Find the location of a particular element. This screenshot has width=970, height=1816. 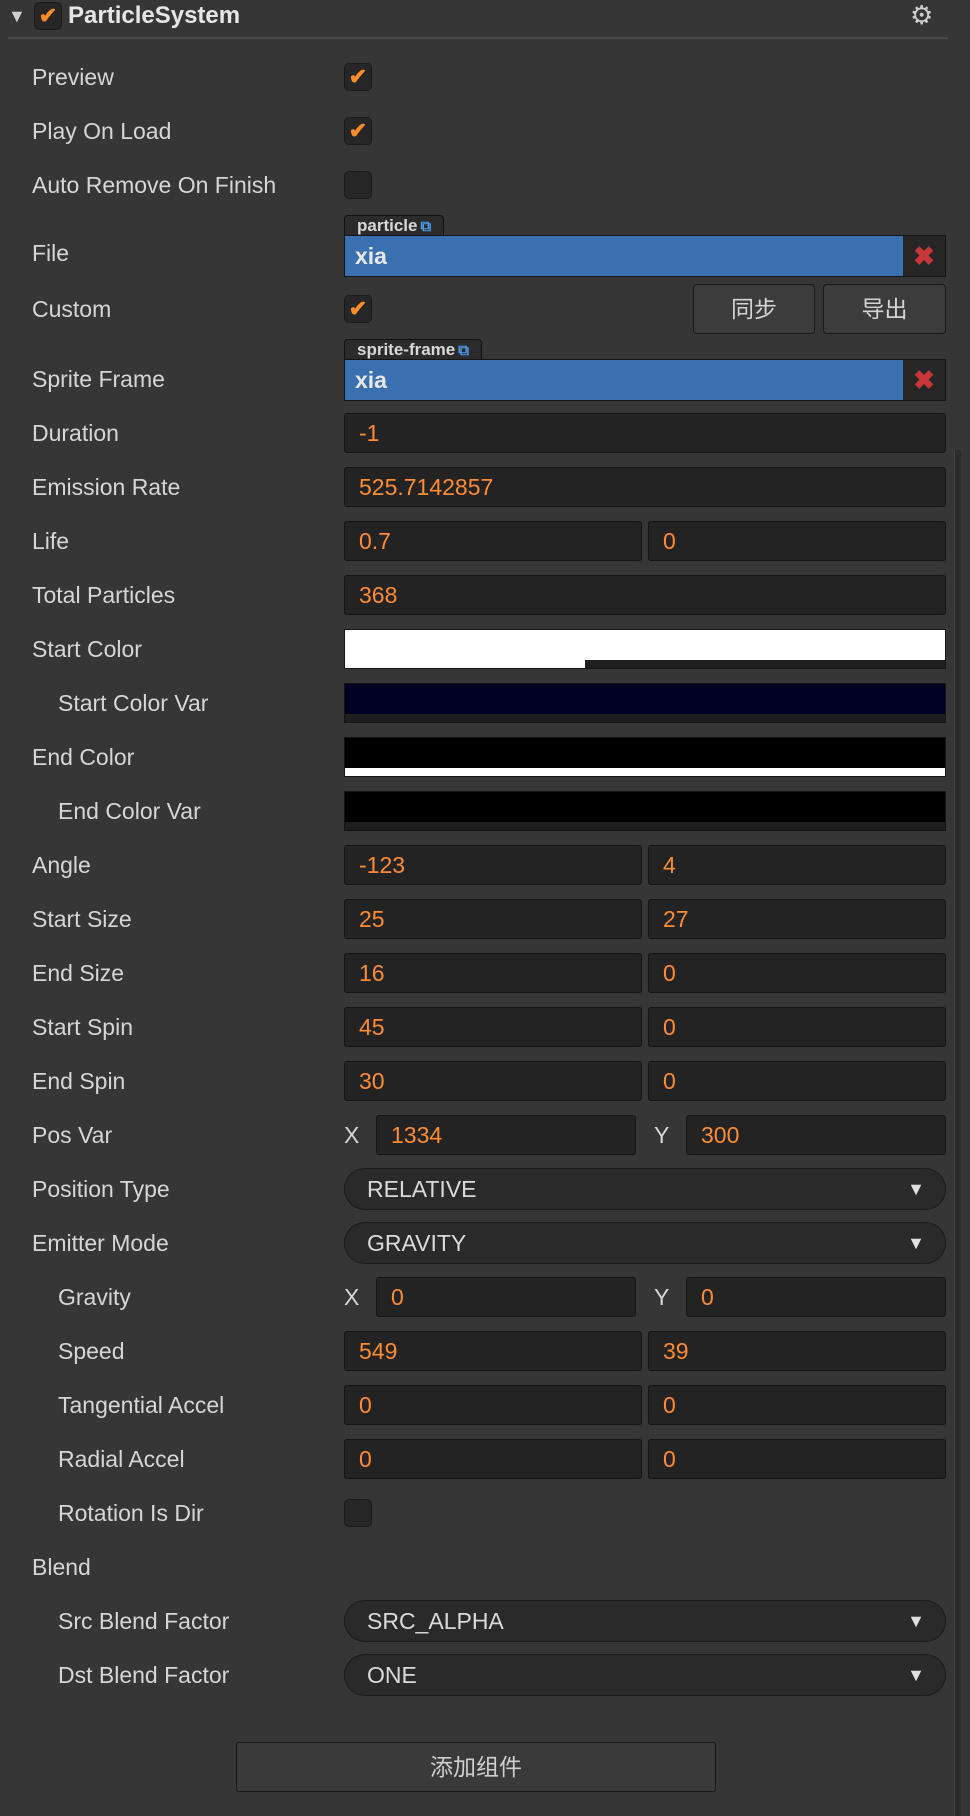

collapse-arrow-icon: ▼ is located at coordinates (17, 16).